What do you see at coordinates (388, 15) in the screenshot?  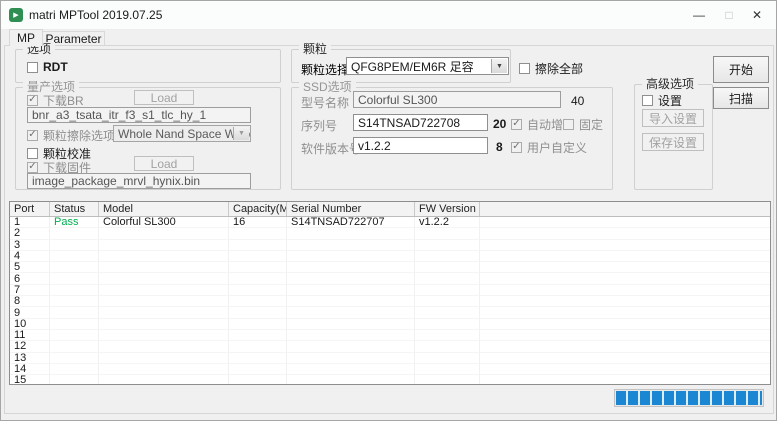 I see `title-bar: ▶ matri MPTool 2019.07.25 — □ ✕` at bounding box center [388, 15].